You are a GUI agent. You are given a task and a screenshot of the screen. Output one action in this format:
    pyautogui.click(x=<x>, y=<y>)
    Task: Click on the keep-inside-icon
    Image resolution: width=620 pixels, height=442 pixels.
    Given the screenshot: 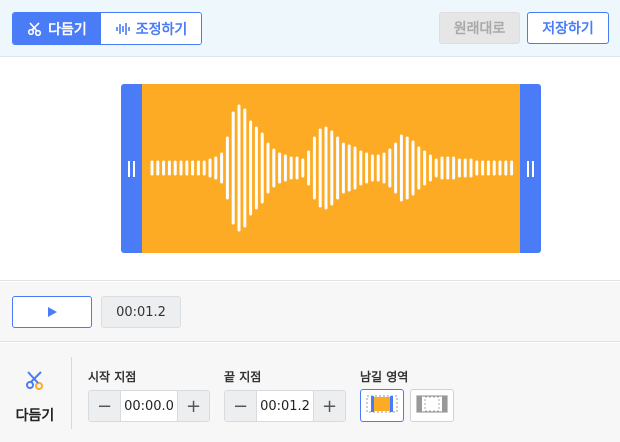 What is the action you would take?
    pyautogui.click(x=382, y=406)
    